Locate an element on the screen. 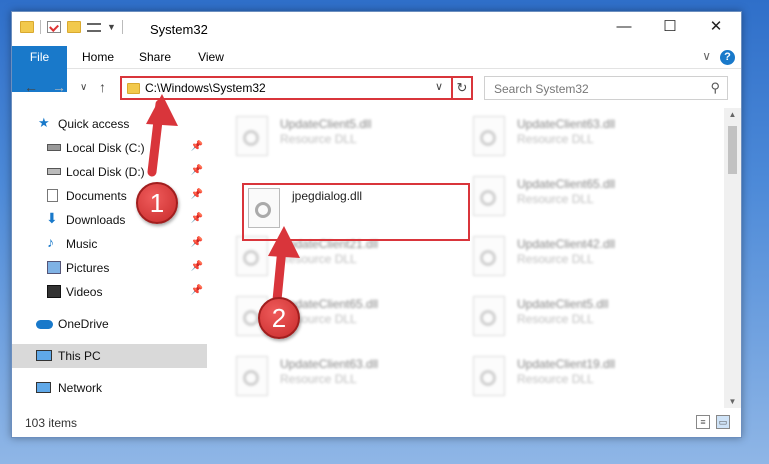  arrow-1-head is located at coordinates (162, 110).